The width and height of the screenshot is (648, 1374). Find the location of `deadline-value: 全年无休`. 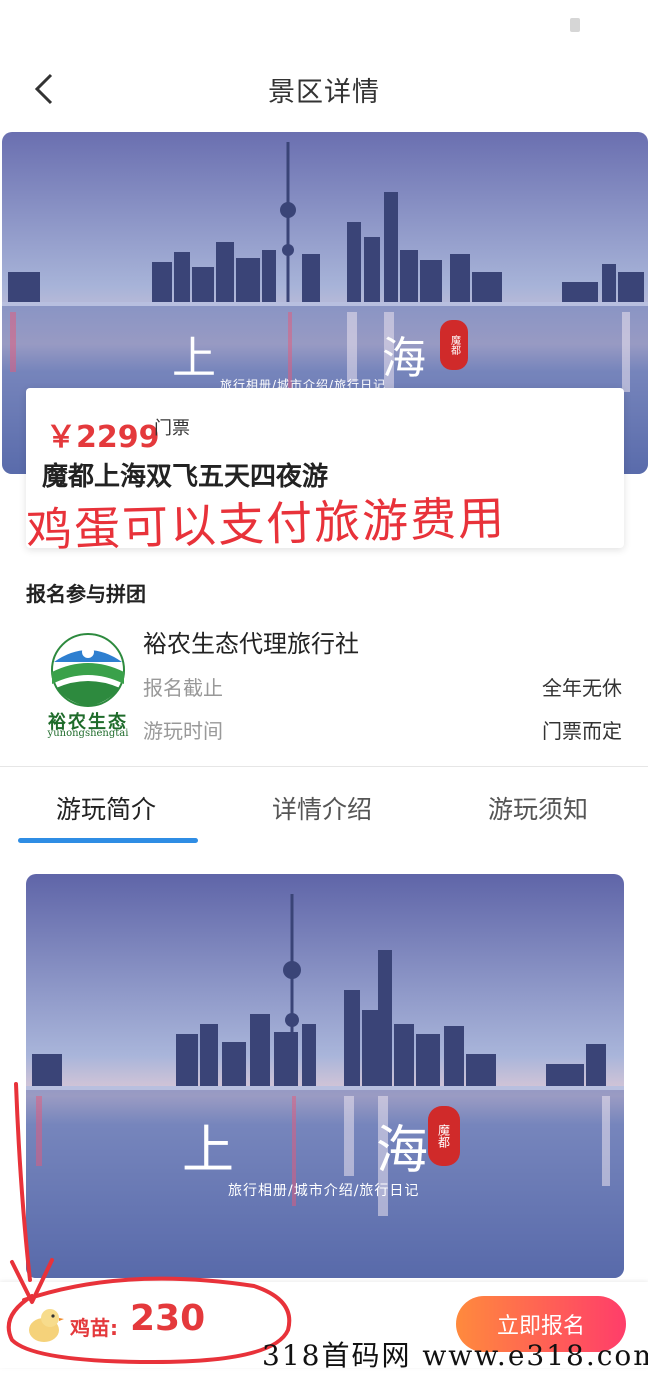

deadline-value: 全年无休 is located at coordinates (582, 688).